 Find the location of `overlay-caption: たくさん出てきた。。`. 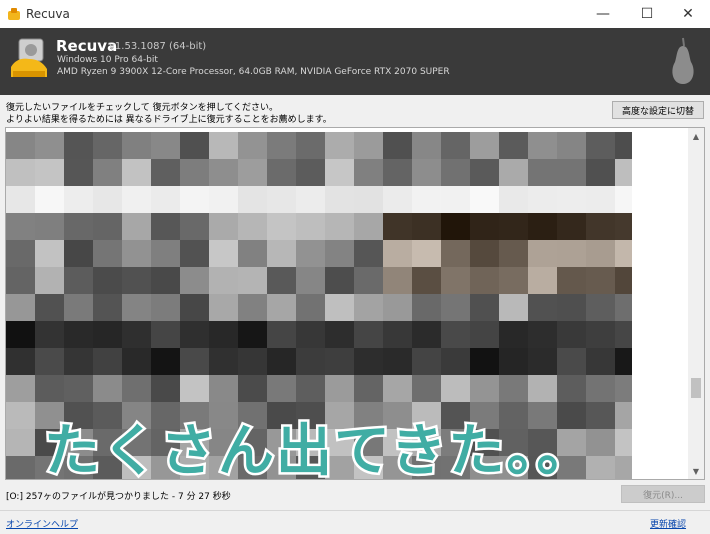

overlay-caption: たくさん出てきた。。 is located at coordinates (318, 448).